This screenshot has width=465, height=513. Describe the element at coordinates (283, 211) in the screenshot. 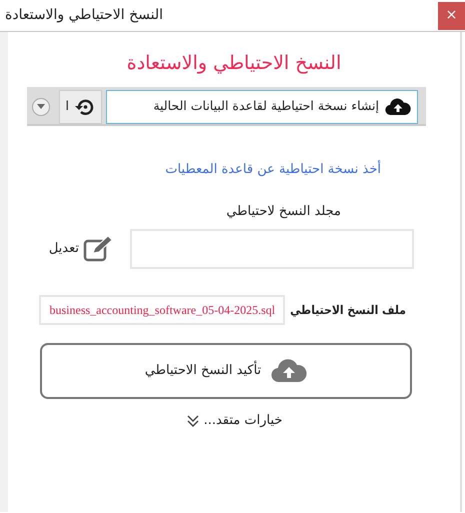

I see `folder-label: مجلد النسخ لاحتياطي` at that location.